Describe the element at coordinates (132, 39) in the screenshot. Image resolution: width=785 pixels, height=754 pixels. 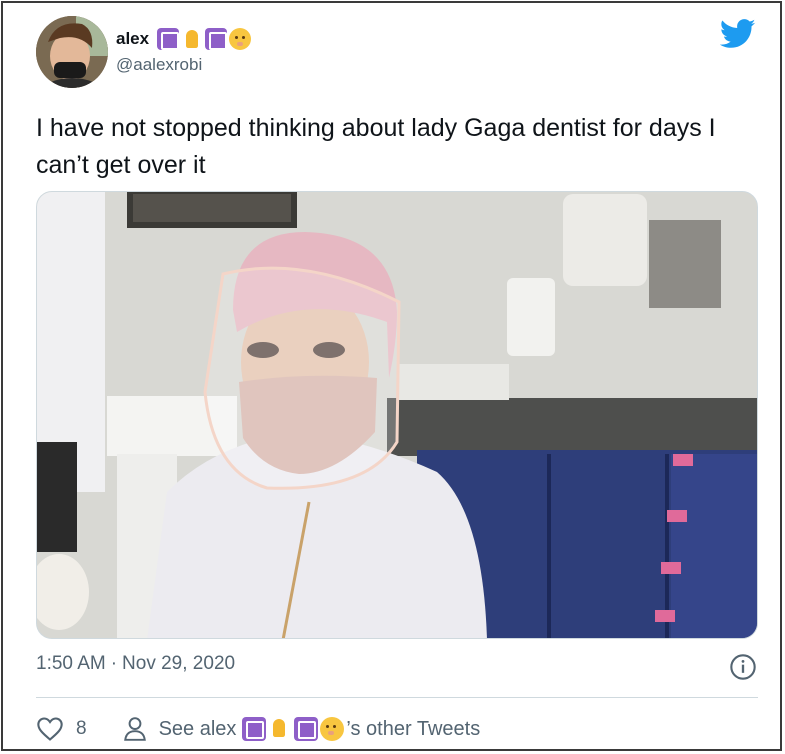
I see `display-name: alex` at that location.